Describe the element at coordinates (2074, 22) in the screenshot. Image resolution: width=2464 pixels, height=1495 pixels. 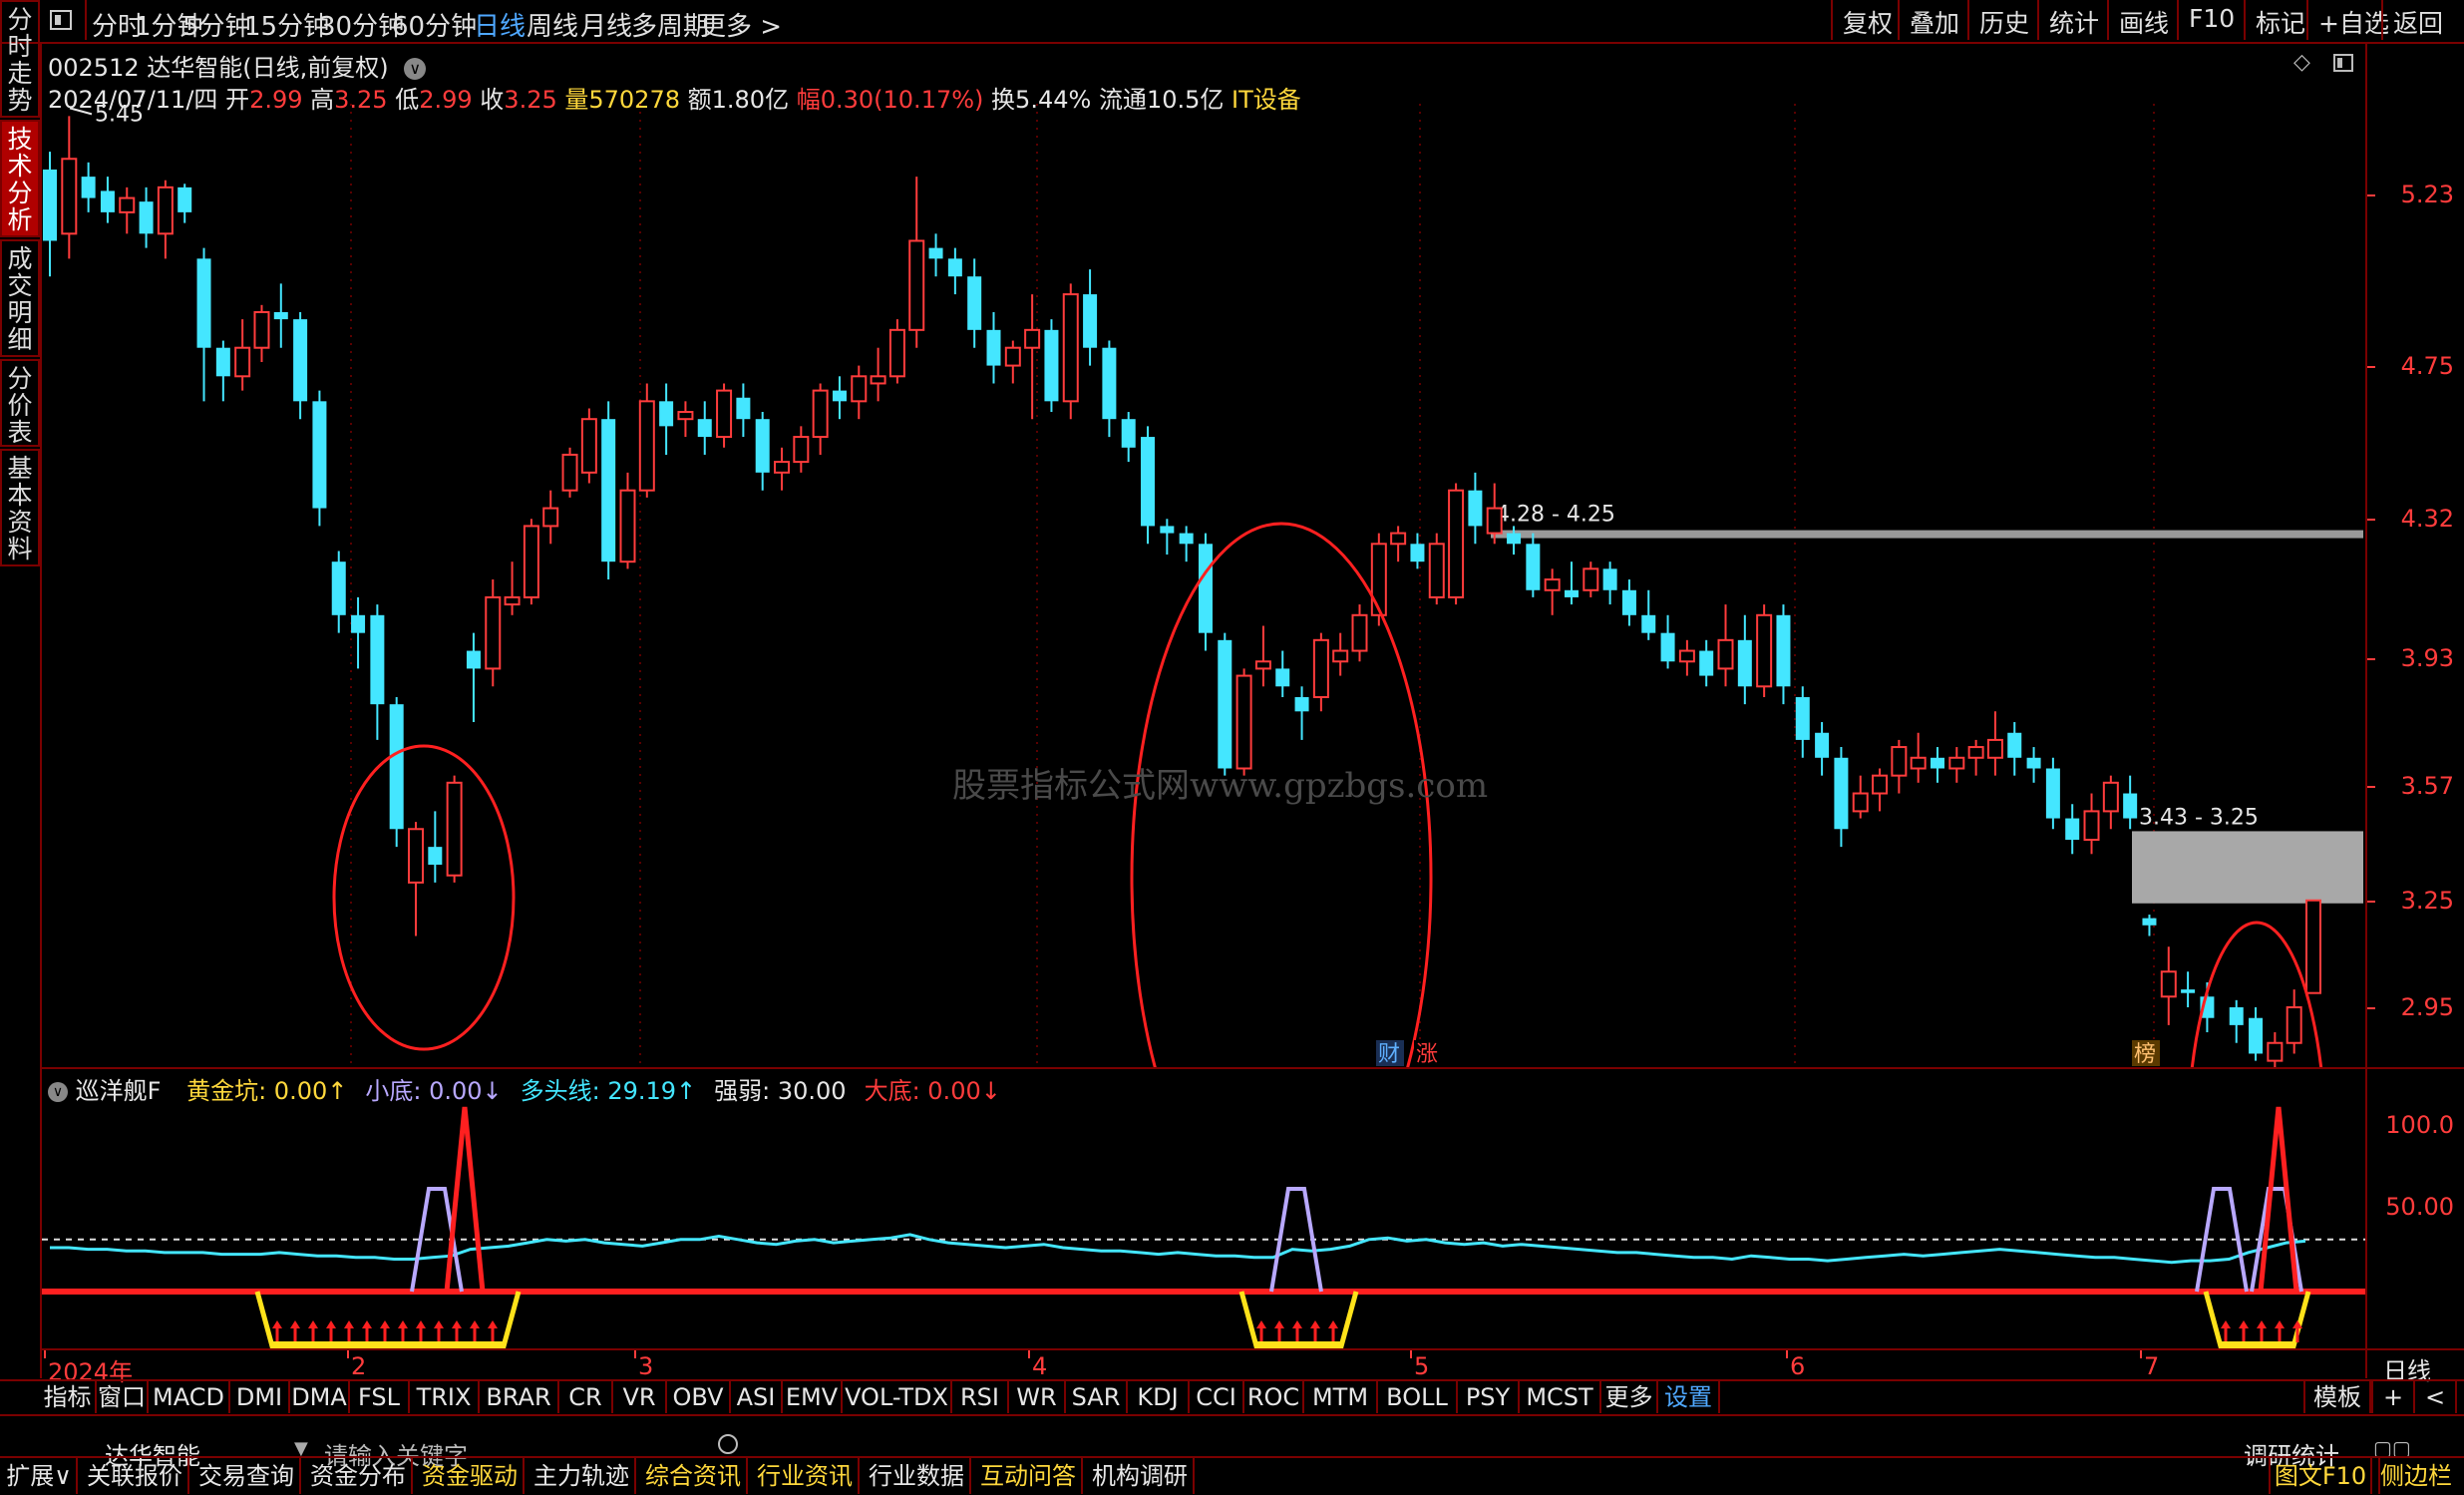
I see `toolbar-button-3: 统计` at that location.